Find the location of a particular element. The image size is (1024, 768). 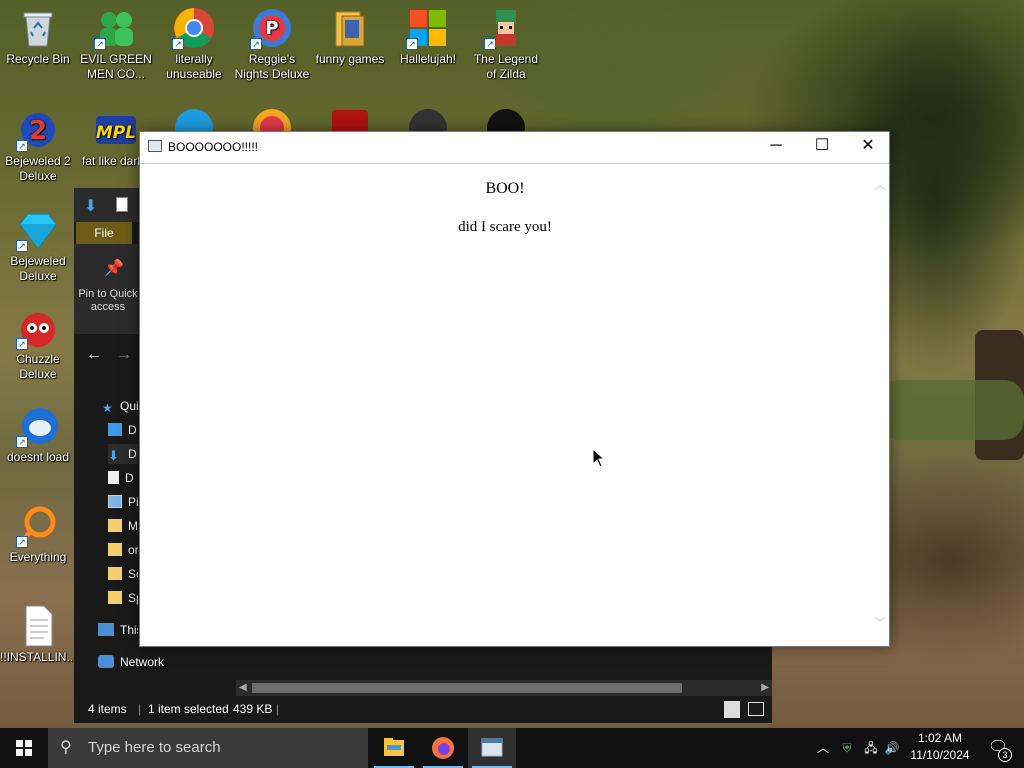

search-placeholder: Type here to search is located at coordinates (154, 747).